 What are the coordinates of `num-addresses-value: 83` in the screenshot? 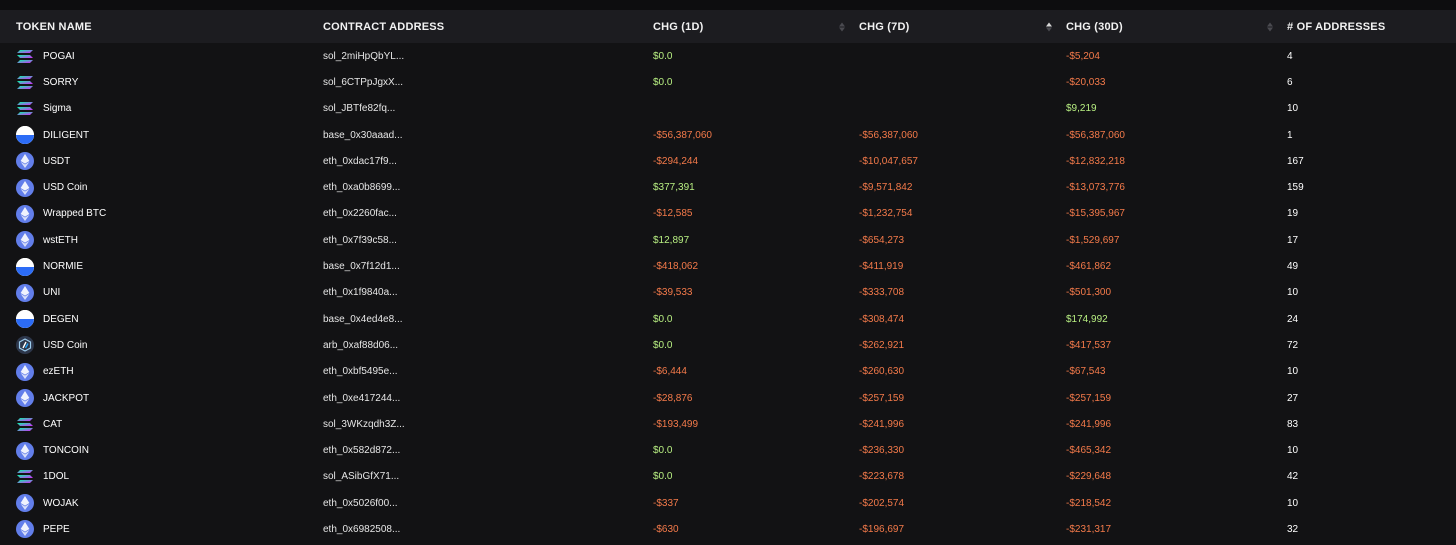 It's located at (1293, 424).